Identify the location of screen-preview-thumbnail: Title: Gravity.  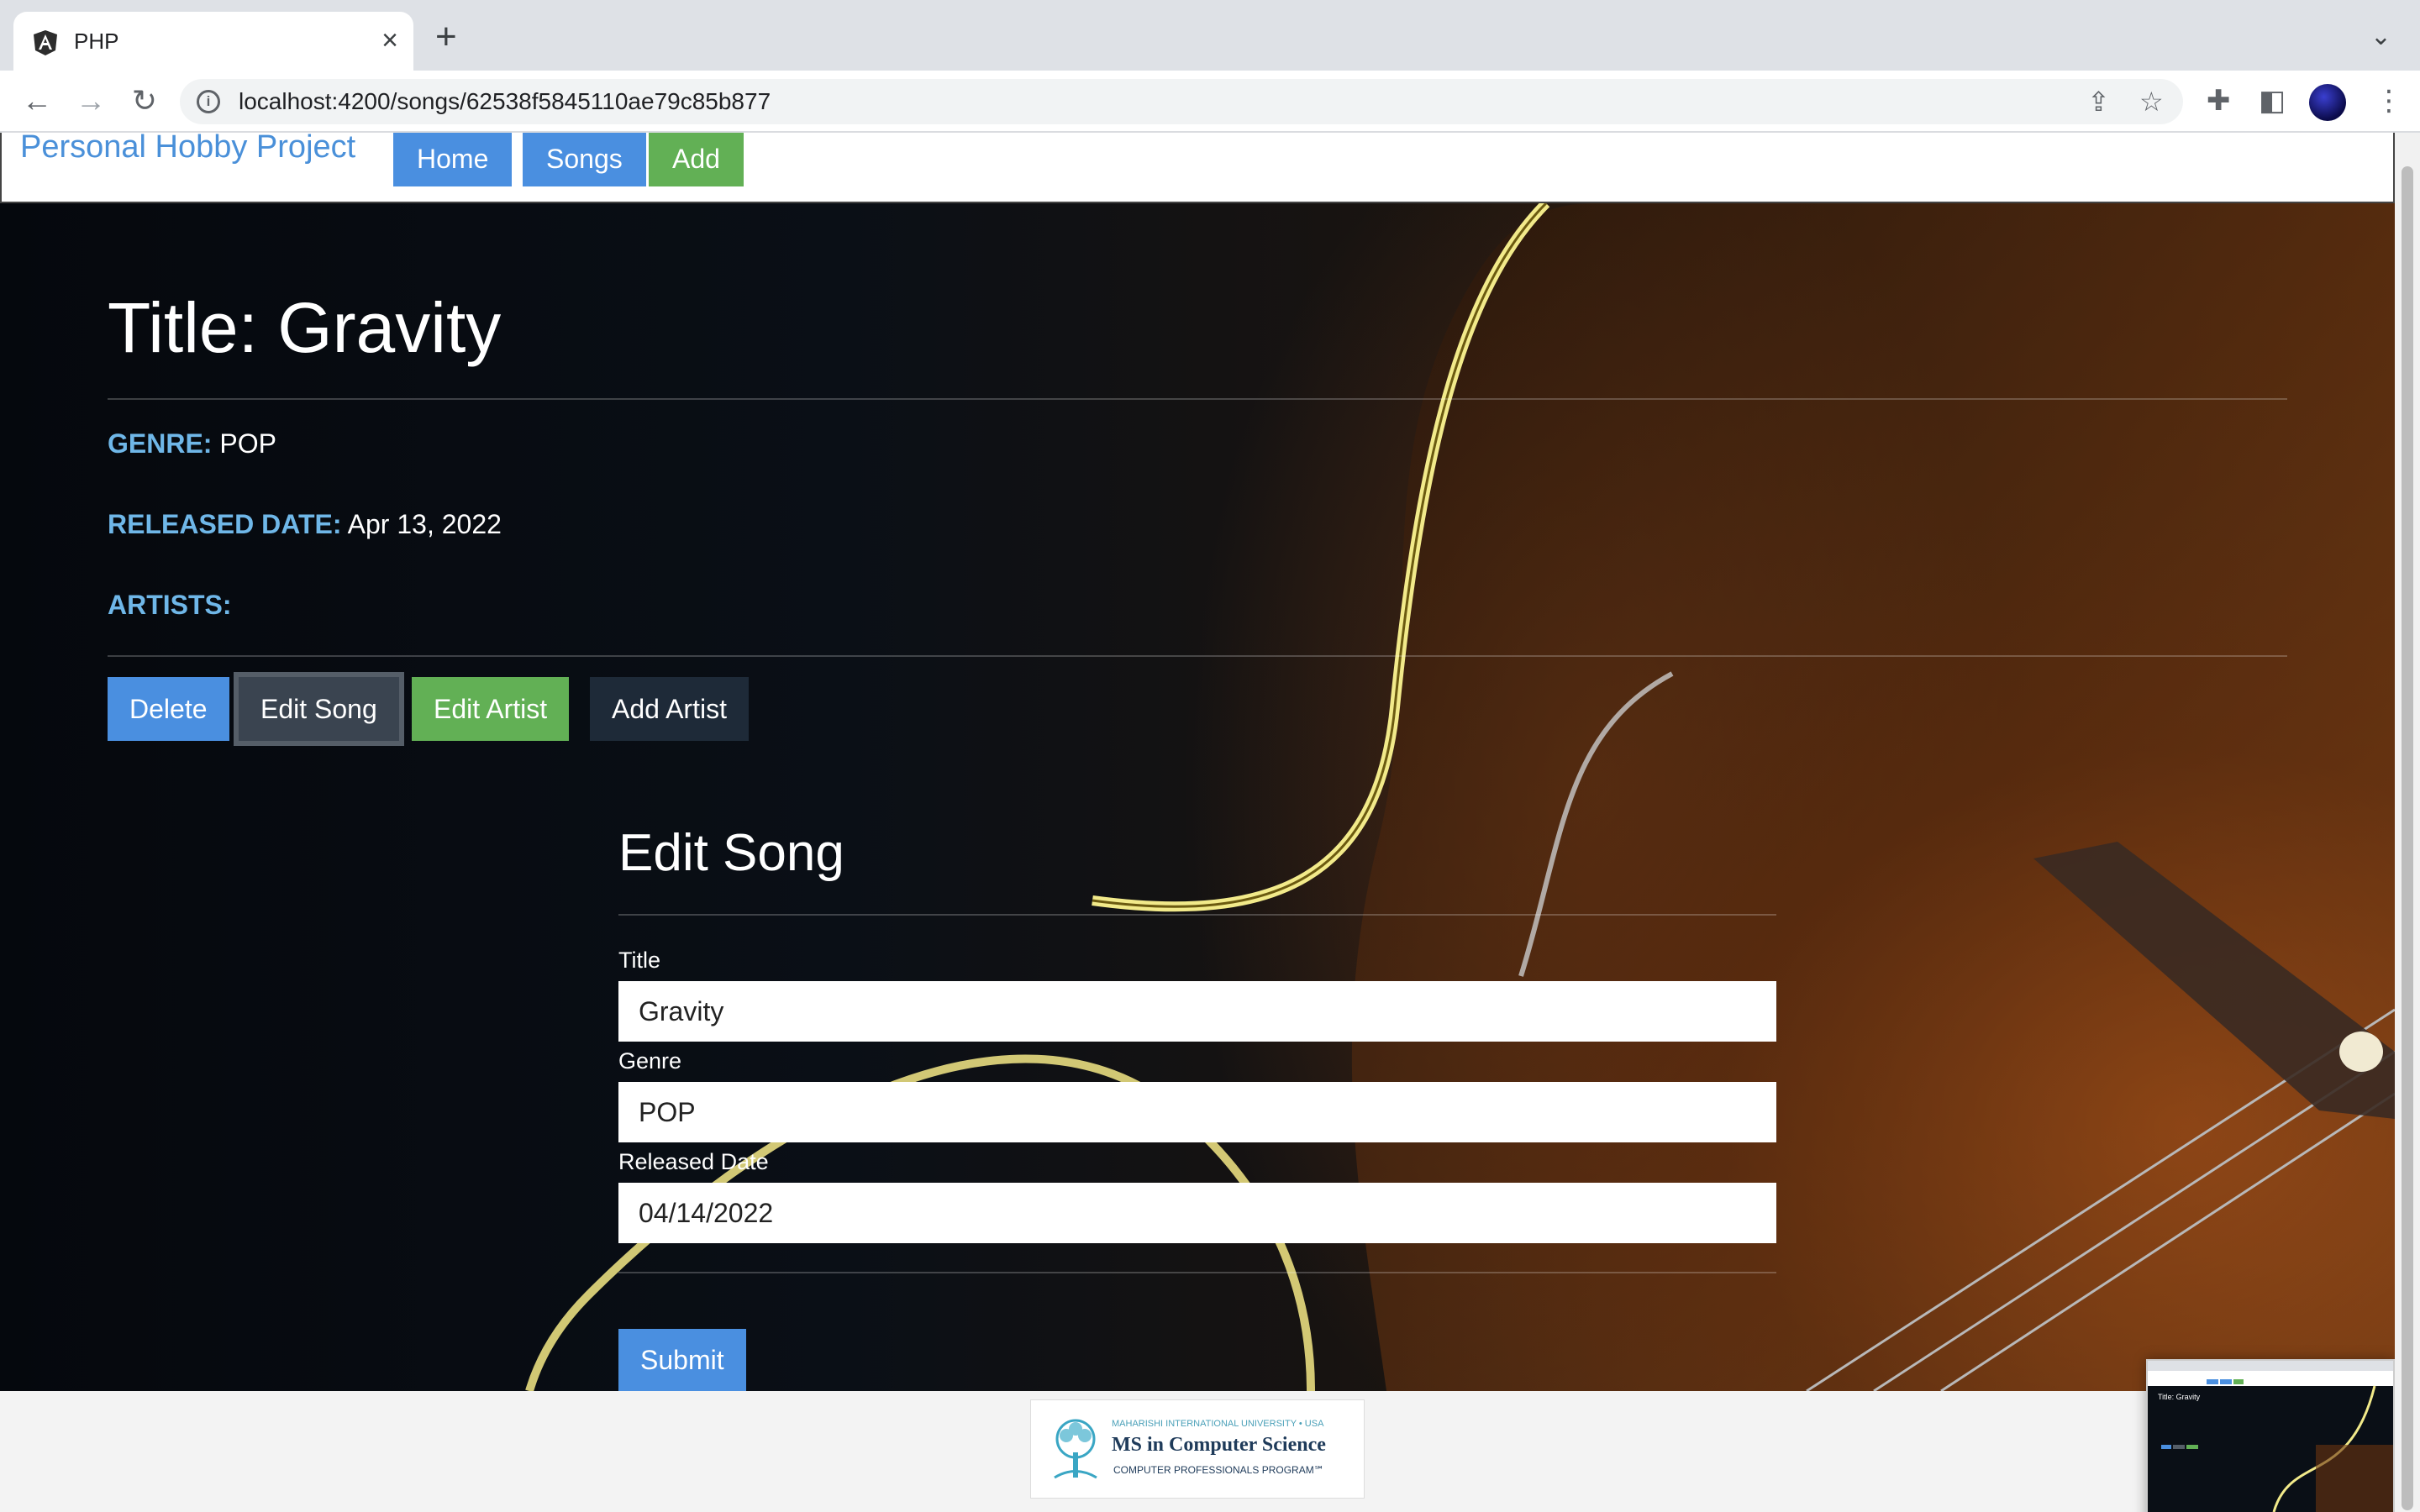
(2270, 1435).